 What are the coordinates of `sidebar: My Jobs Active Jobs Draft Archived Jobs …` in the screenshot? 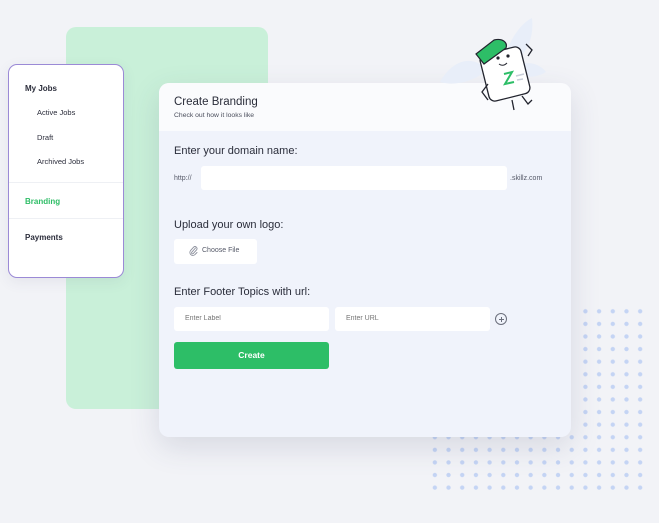 It's located at (66, 171).